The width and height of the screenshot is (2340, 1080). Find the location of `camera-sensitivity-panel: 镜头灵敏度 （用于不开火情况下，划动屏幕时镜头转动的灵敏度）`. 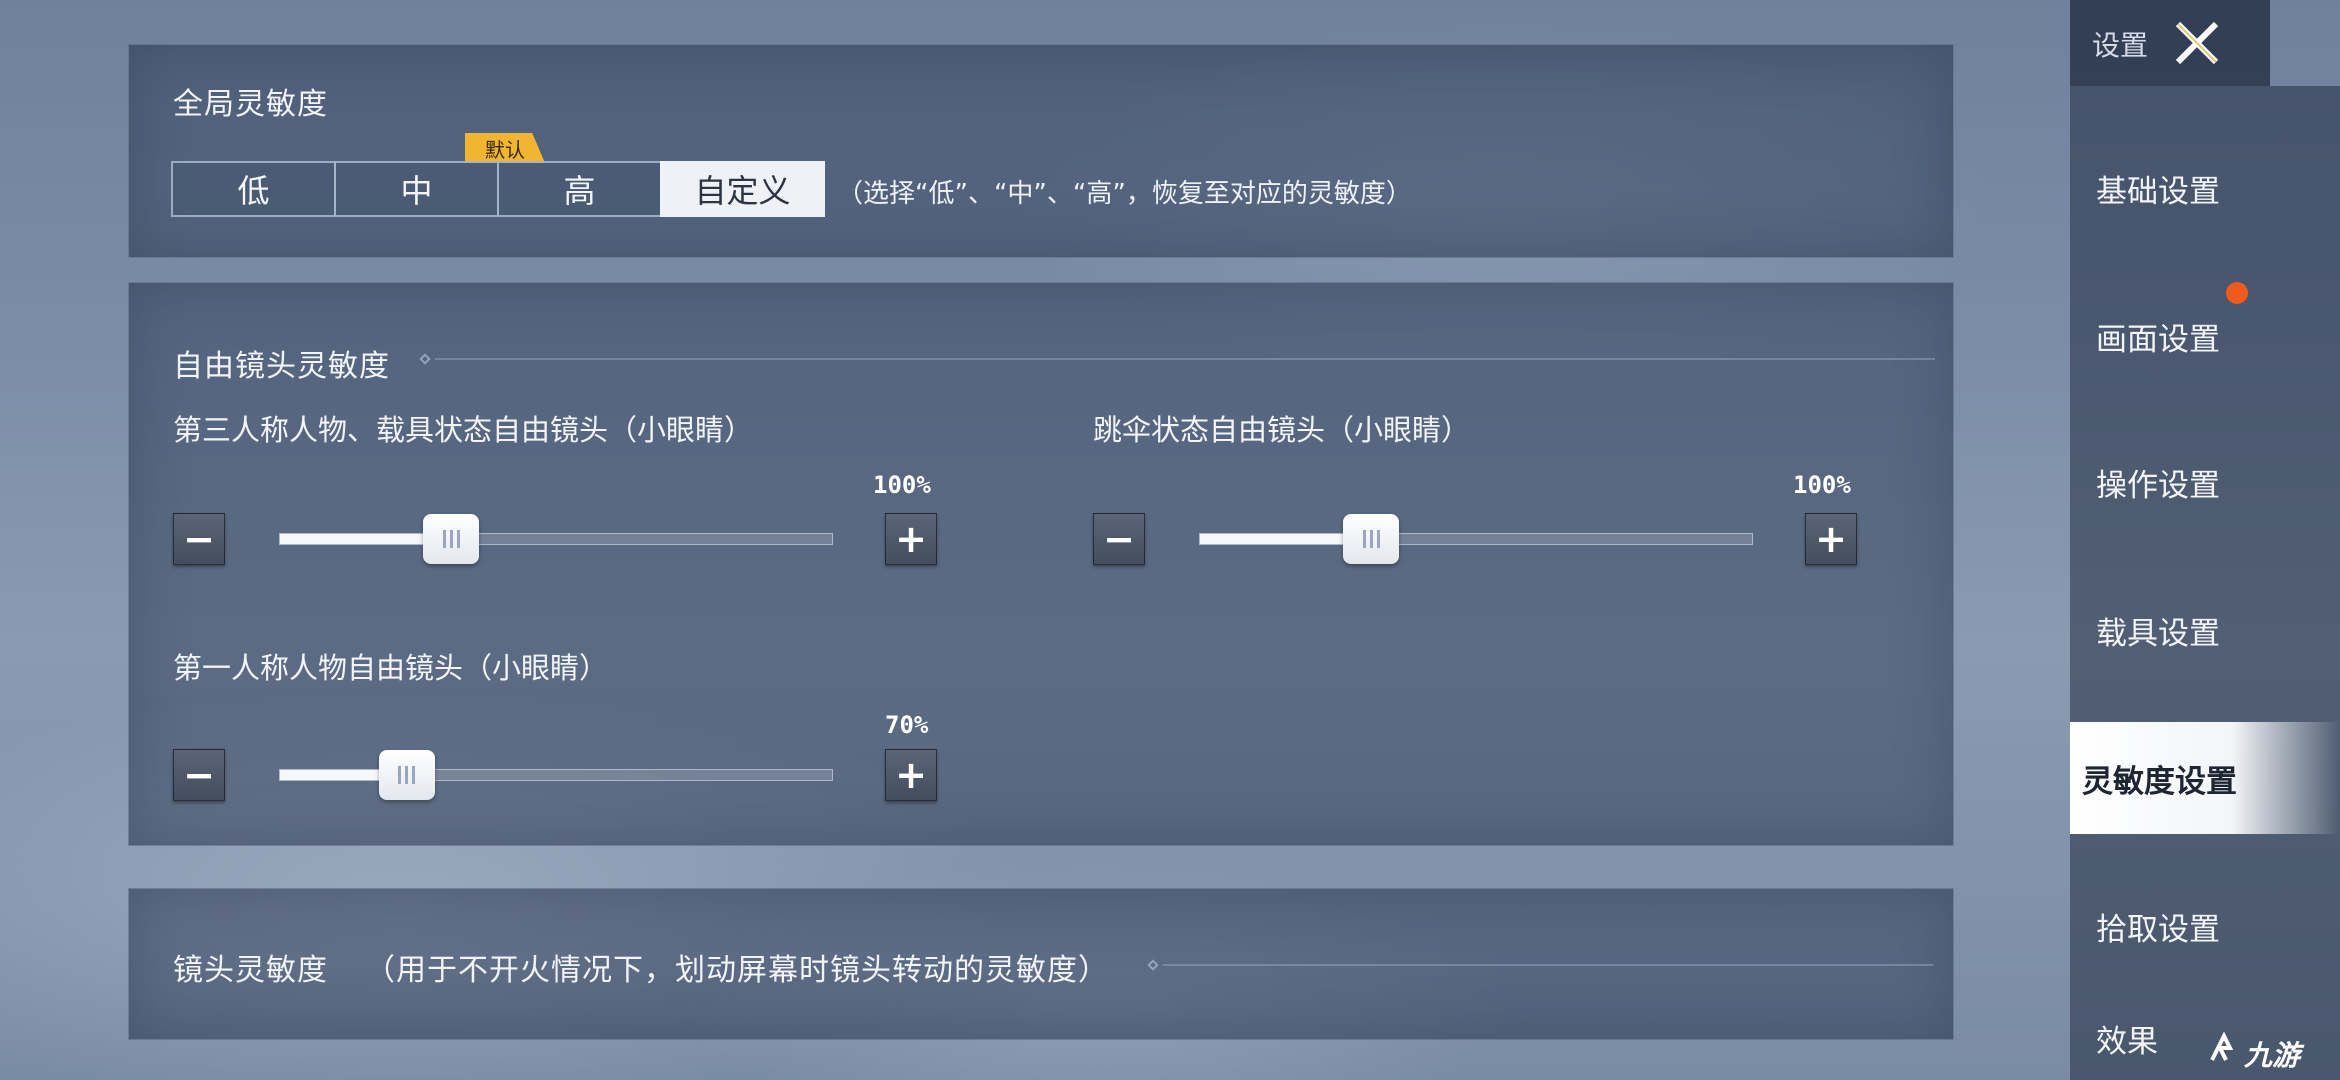

camera-sensitivity-panel: 镜头灵敏度 （用于不开火情况下，划动屏幕时镜头转动的灵敏度） is located at coordinates (1041, 964).